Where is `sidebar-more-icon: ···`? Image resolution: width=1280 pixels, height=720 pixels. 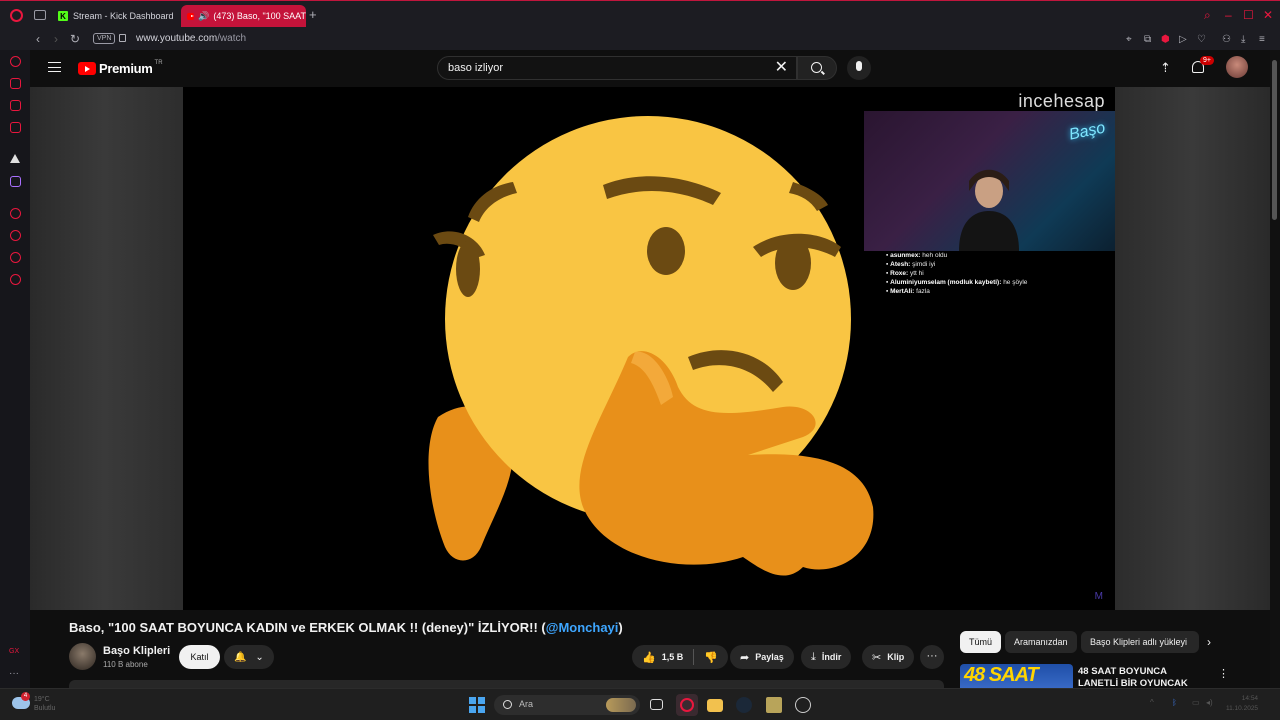
sidebar-more-icon: ··· is located at coordinates (14, 673).